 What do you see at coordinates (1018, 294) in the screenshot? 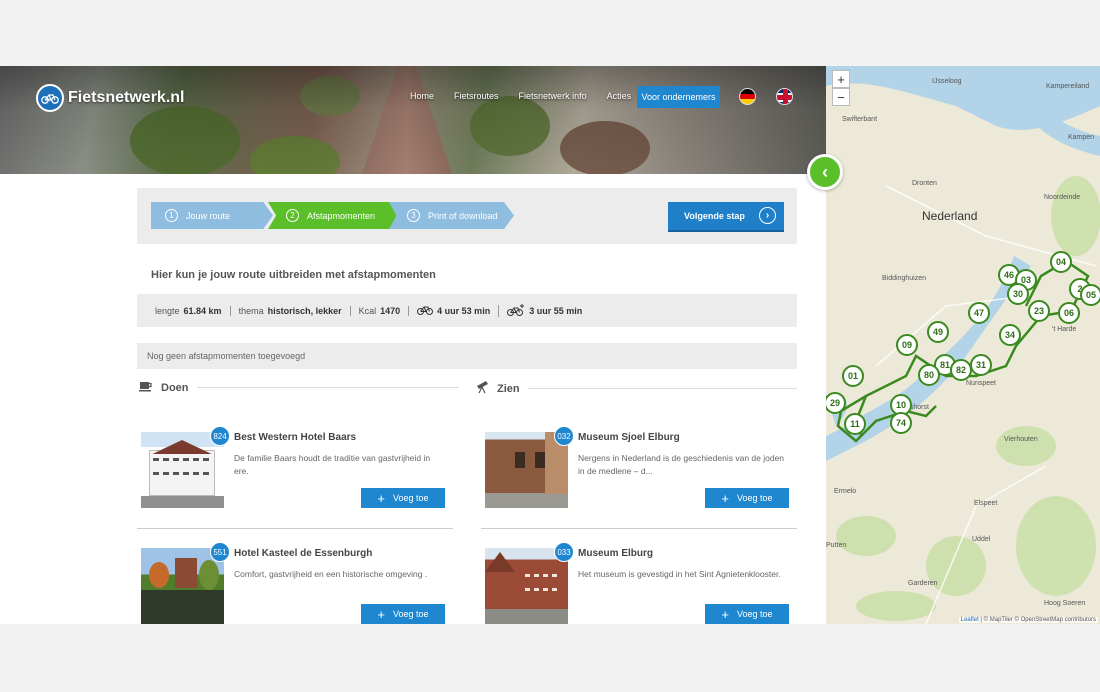
I see `route-node-pin: 30` at bounding box center [1018, 294].